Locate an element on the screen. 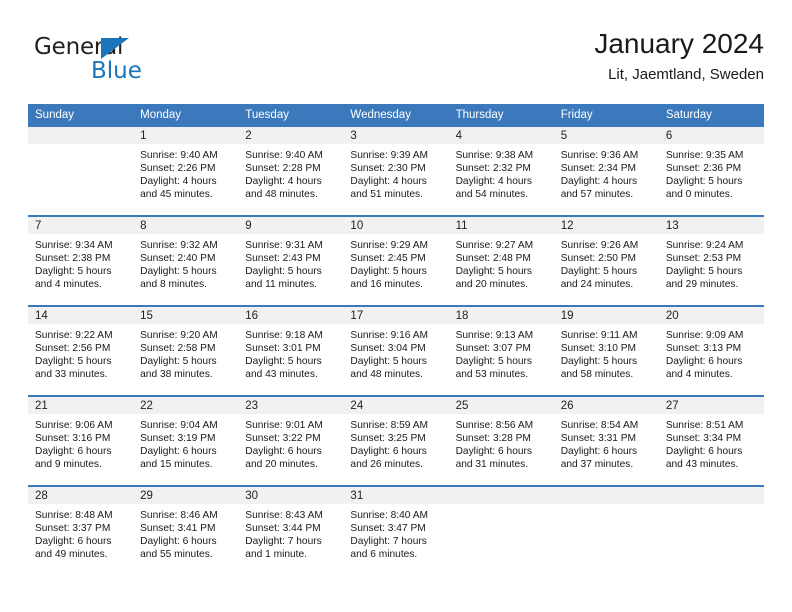 Image resolution: width=792 pixels, height=612 pixels. day-number: 13 is located at coordinates (711, 225).